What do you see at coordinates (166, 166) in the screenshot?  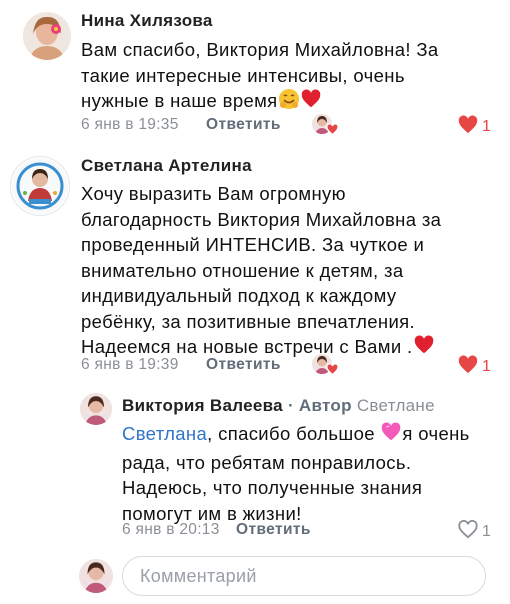 I see `comment-author: Светлана Артелина` at bounding box center [166, 166].